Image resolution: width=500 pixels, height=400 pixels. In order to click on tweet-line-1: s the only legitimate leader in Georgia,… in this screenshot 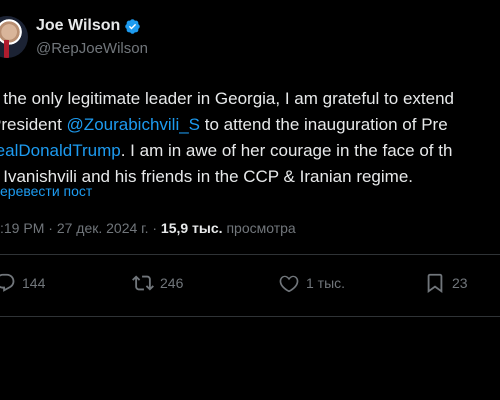, I will do `click(227, 98)`.